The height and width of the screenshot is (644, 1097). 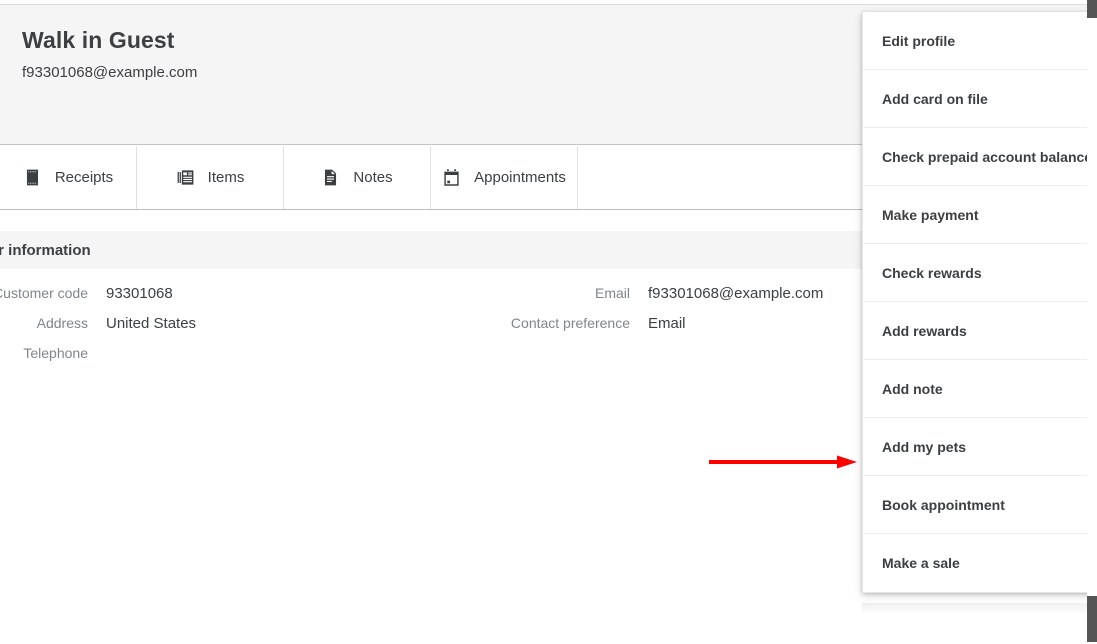 What do you see at coordinates (55, 353) in the screenshot?
I see `info-label: Telephone` at bounding box center [55, 353].